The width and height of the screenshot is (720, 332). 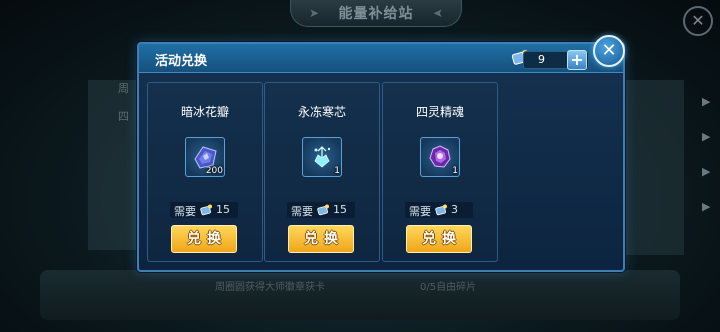 What do you see at coordinates (321, 112) in the screenshot?
I see `item-name: 永冻寒芯` at bounding box center [321, 112].